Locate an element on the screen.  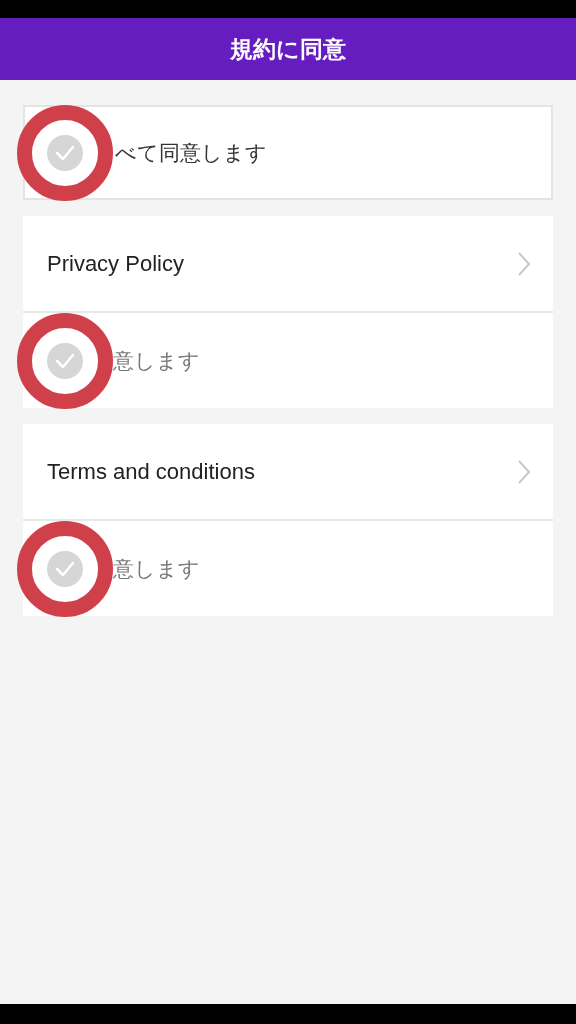
page-title: 規約に同意 is located at coordinates (288, 49).